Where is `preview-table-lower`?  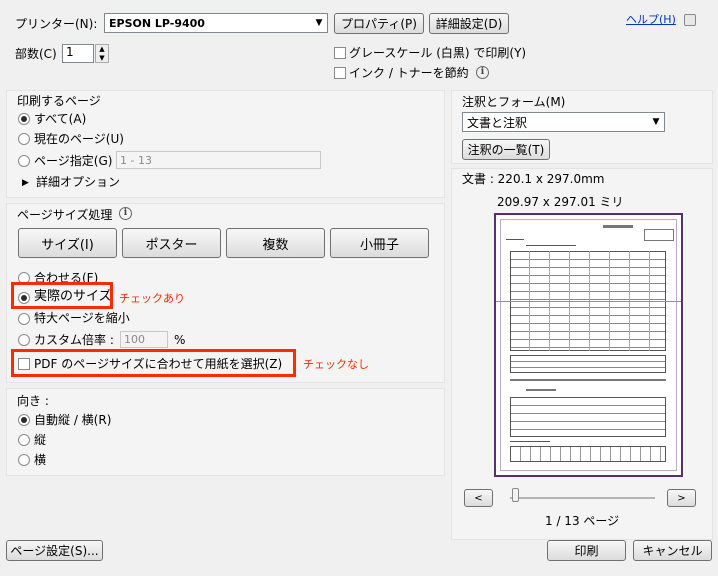
preview-table-lower is located at coordinates (588, 417).